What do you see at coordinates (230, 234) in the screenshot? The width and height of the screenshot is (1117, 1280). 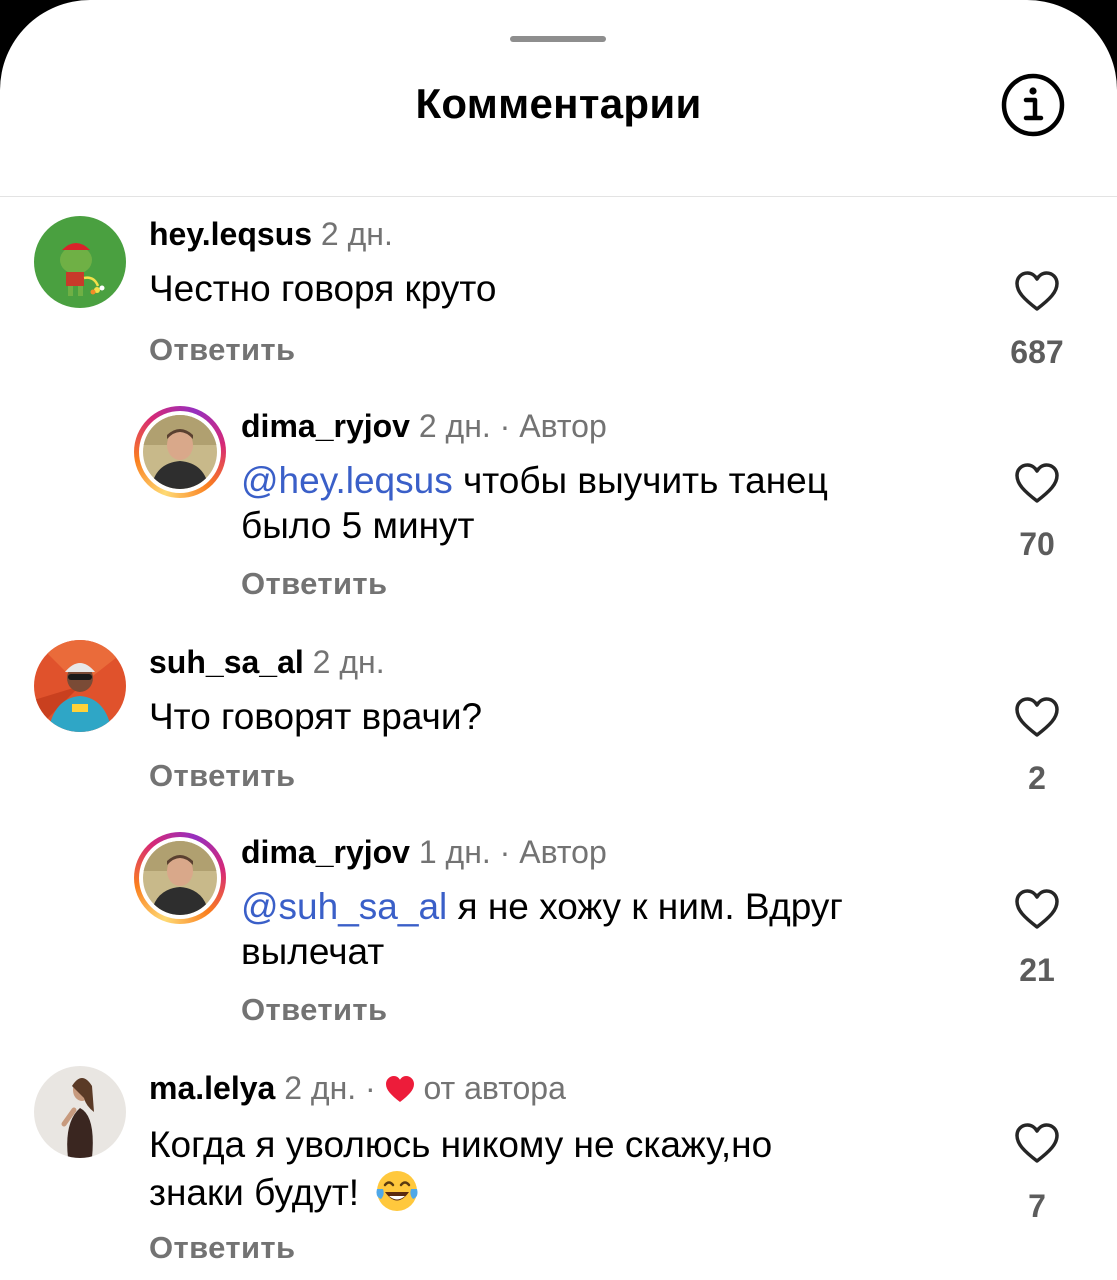 I see `username: hey.leqsus` at bounding box center [230, 234].